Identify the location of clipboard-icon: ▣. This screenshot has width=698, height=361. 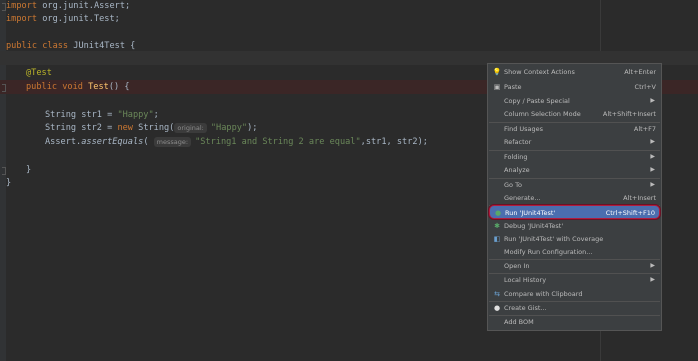
(497, 87).